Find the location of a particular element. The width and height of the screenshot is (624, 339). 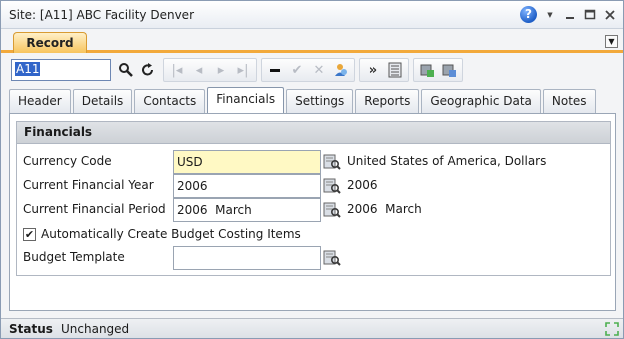

financial-year-description: 2006 is located at coordinates (362, 185).